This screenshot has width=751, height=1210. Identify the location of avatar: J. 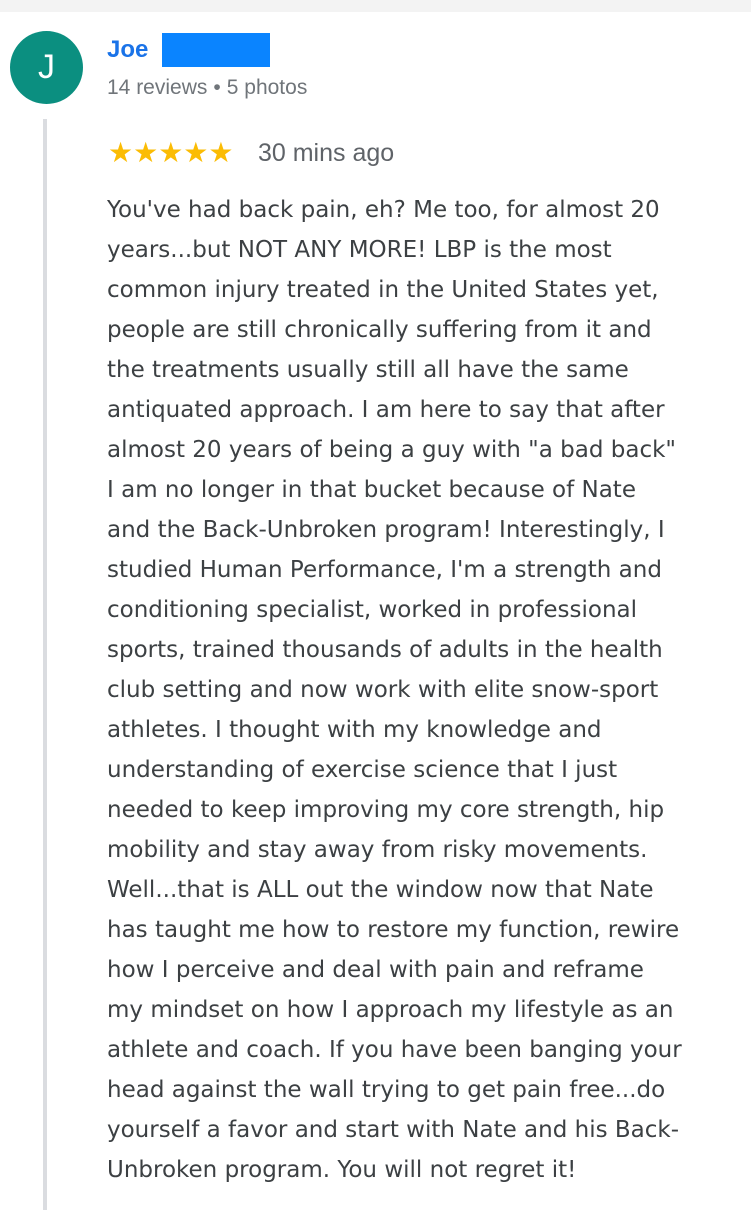
(46, 67).